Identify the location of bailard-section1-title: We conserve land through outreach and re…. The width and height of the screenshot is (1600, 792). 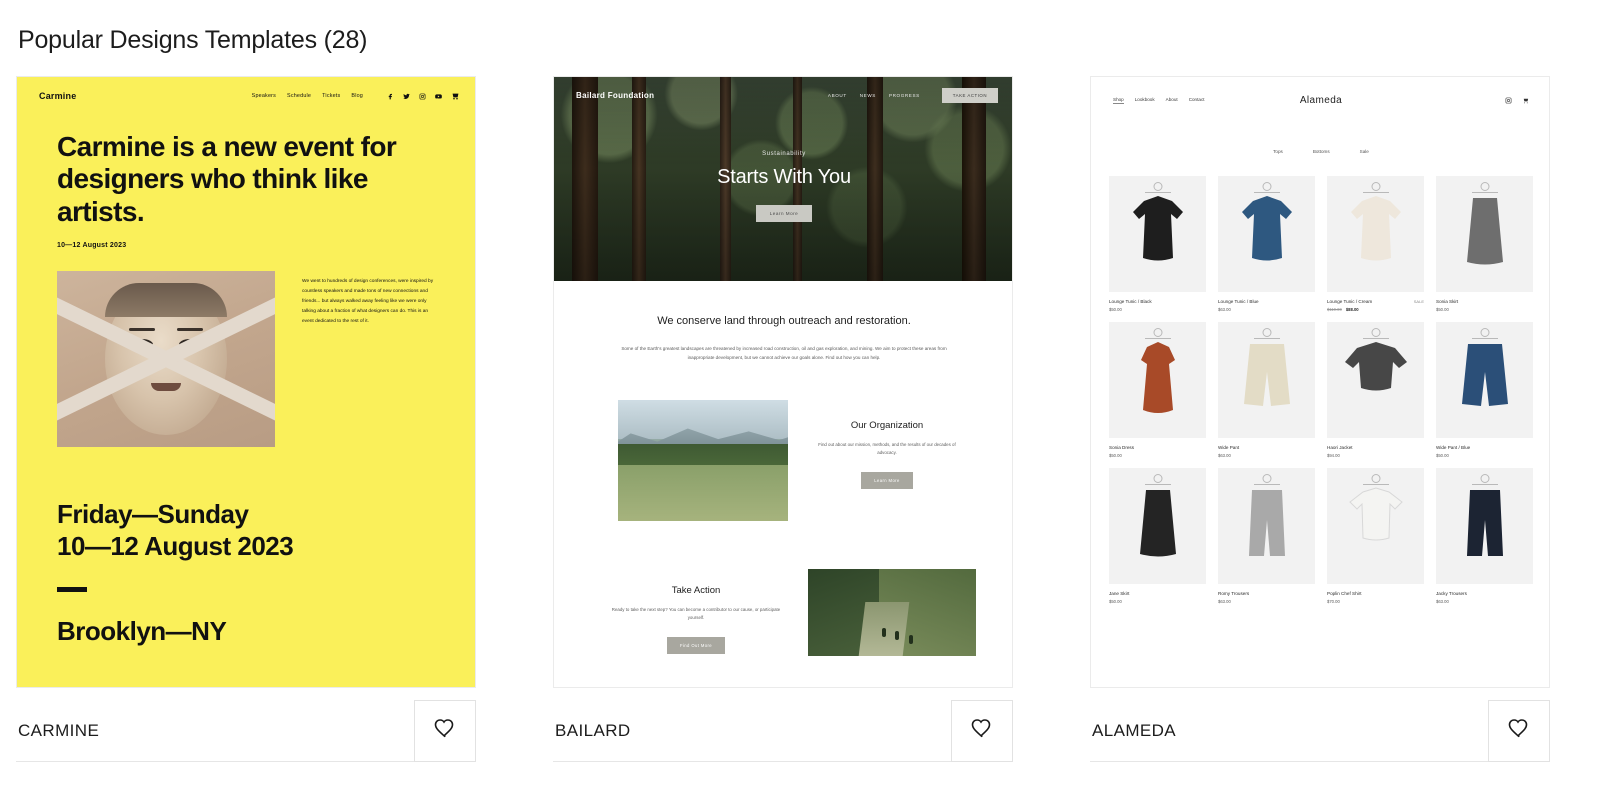
(784, 321).